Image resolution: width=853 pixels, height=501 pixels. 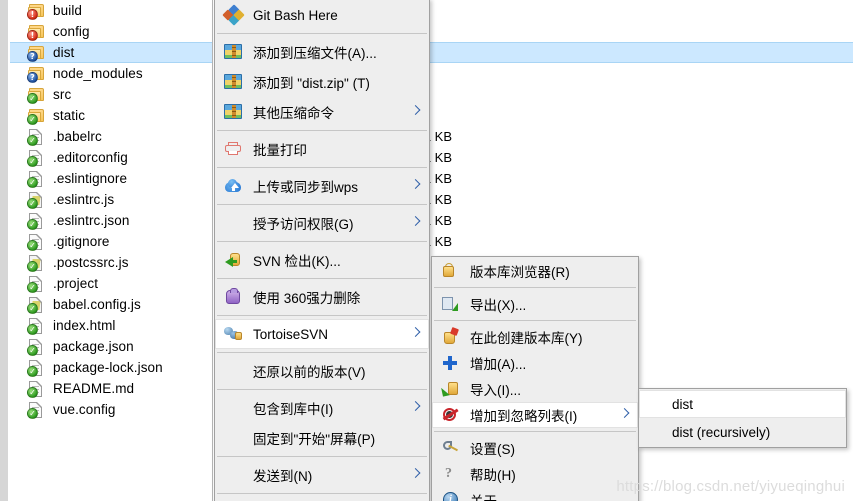 What do you see at coordinates (492, 449) in the screenshot?
I see `menu-item-label: 设置(S)` at bounding box center [492, 449].